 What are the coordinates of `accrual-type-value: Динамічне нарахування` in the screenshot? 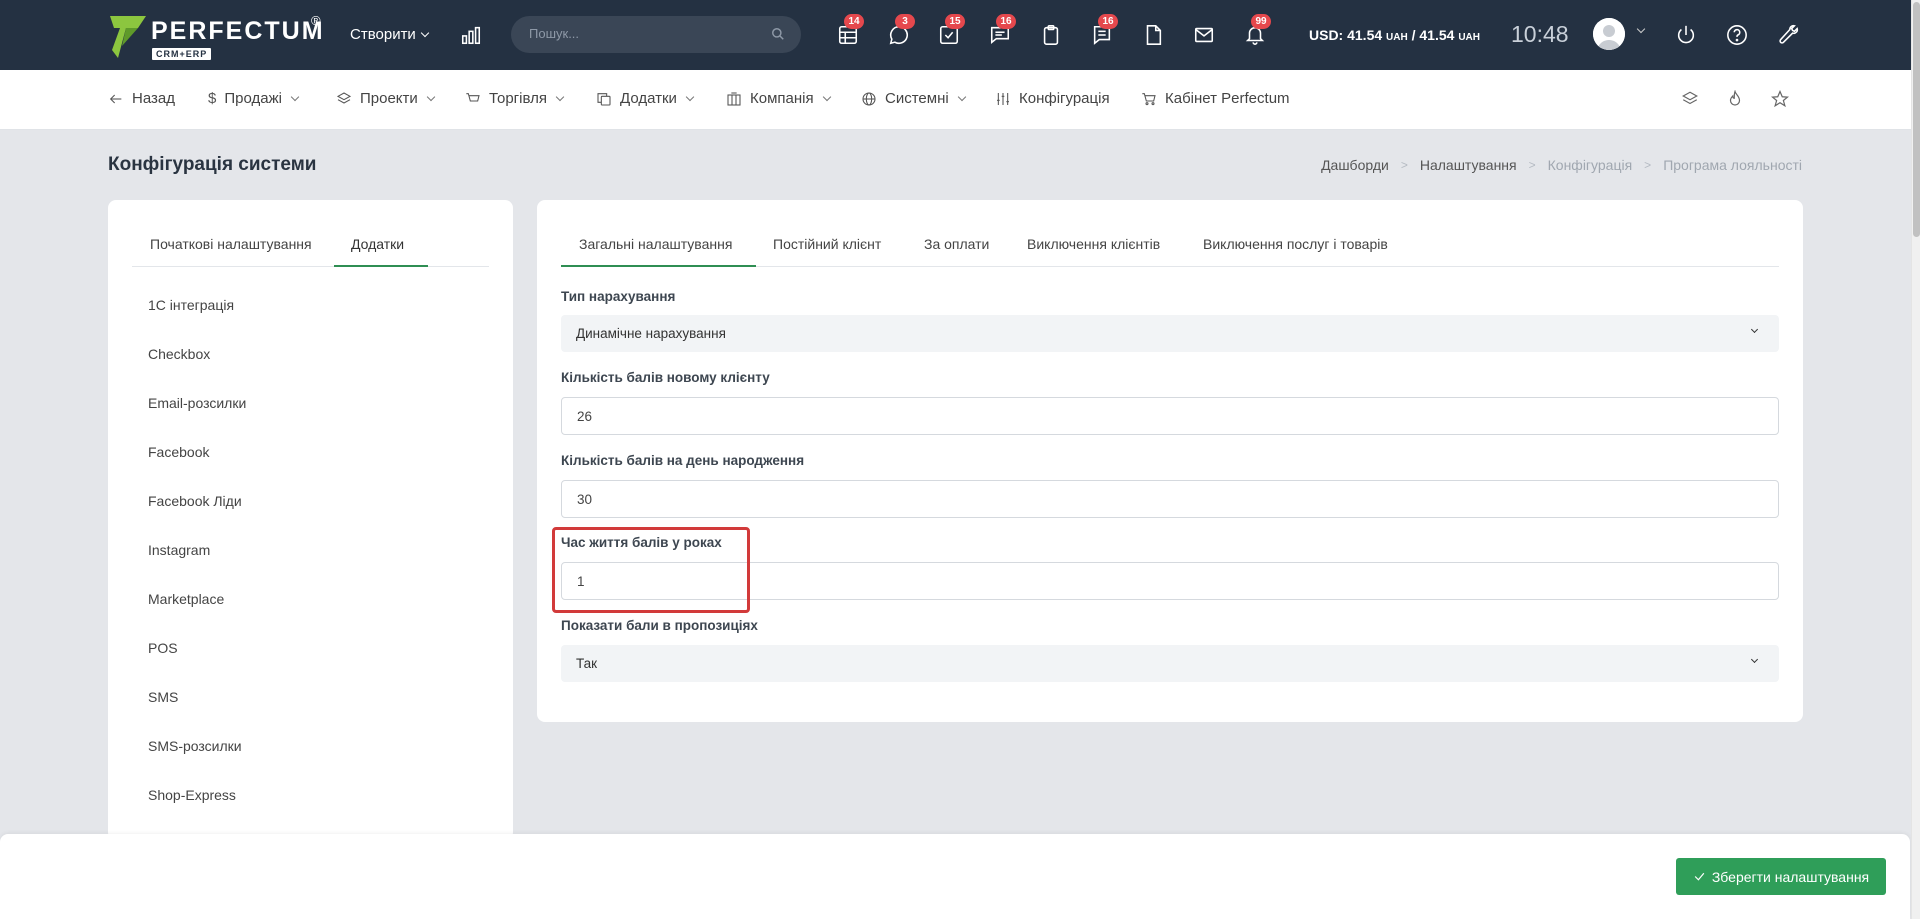 It's located at (651, 333).